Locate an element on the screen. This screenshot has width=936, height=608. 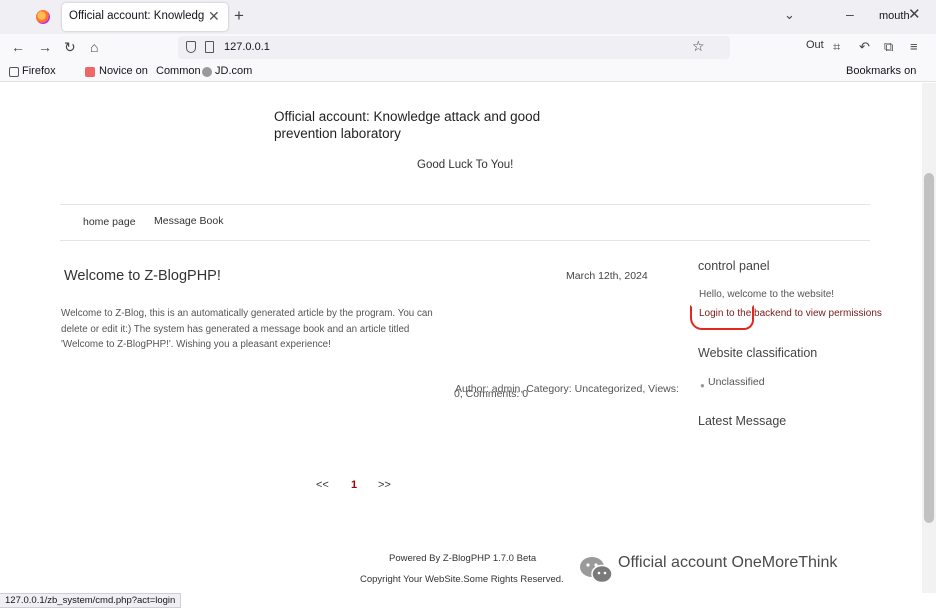
status-bar-url: 127.0.0.1/zb_system/cmd.php?act=login is located at coordinates (91, 600).